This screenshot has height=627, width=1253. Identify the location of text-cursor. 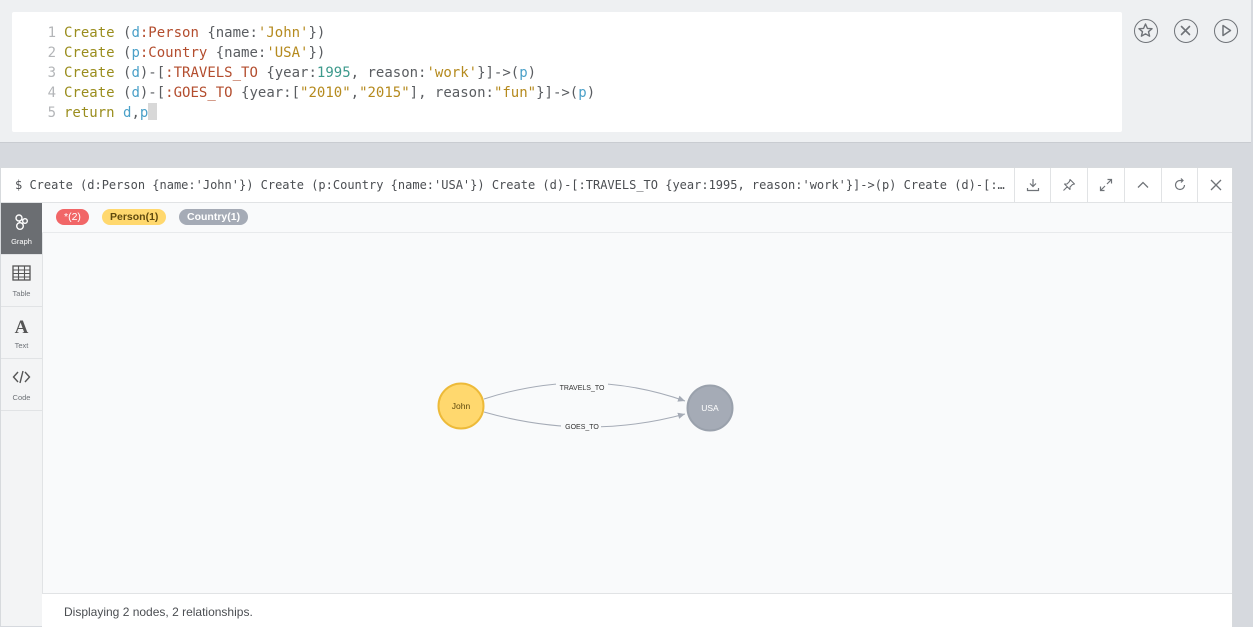
(153, 111).